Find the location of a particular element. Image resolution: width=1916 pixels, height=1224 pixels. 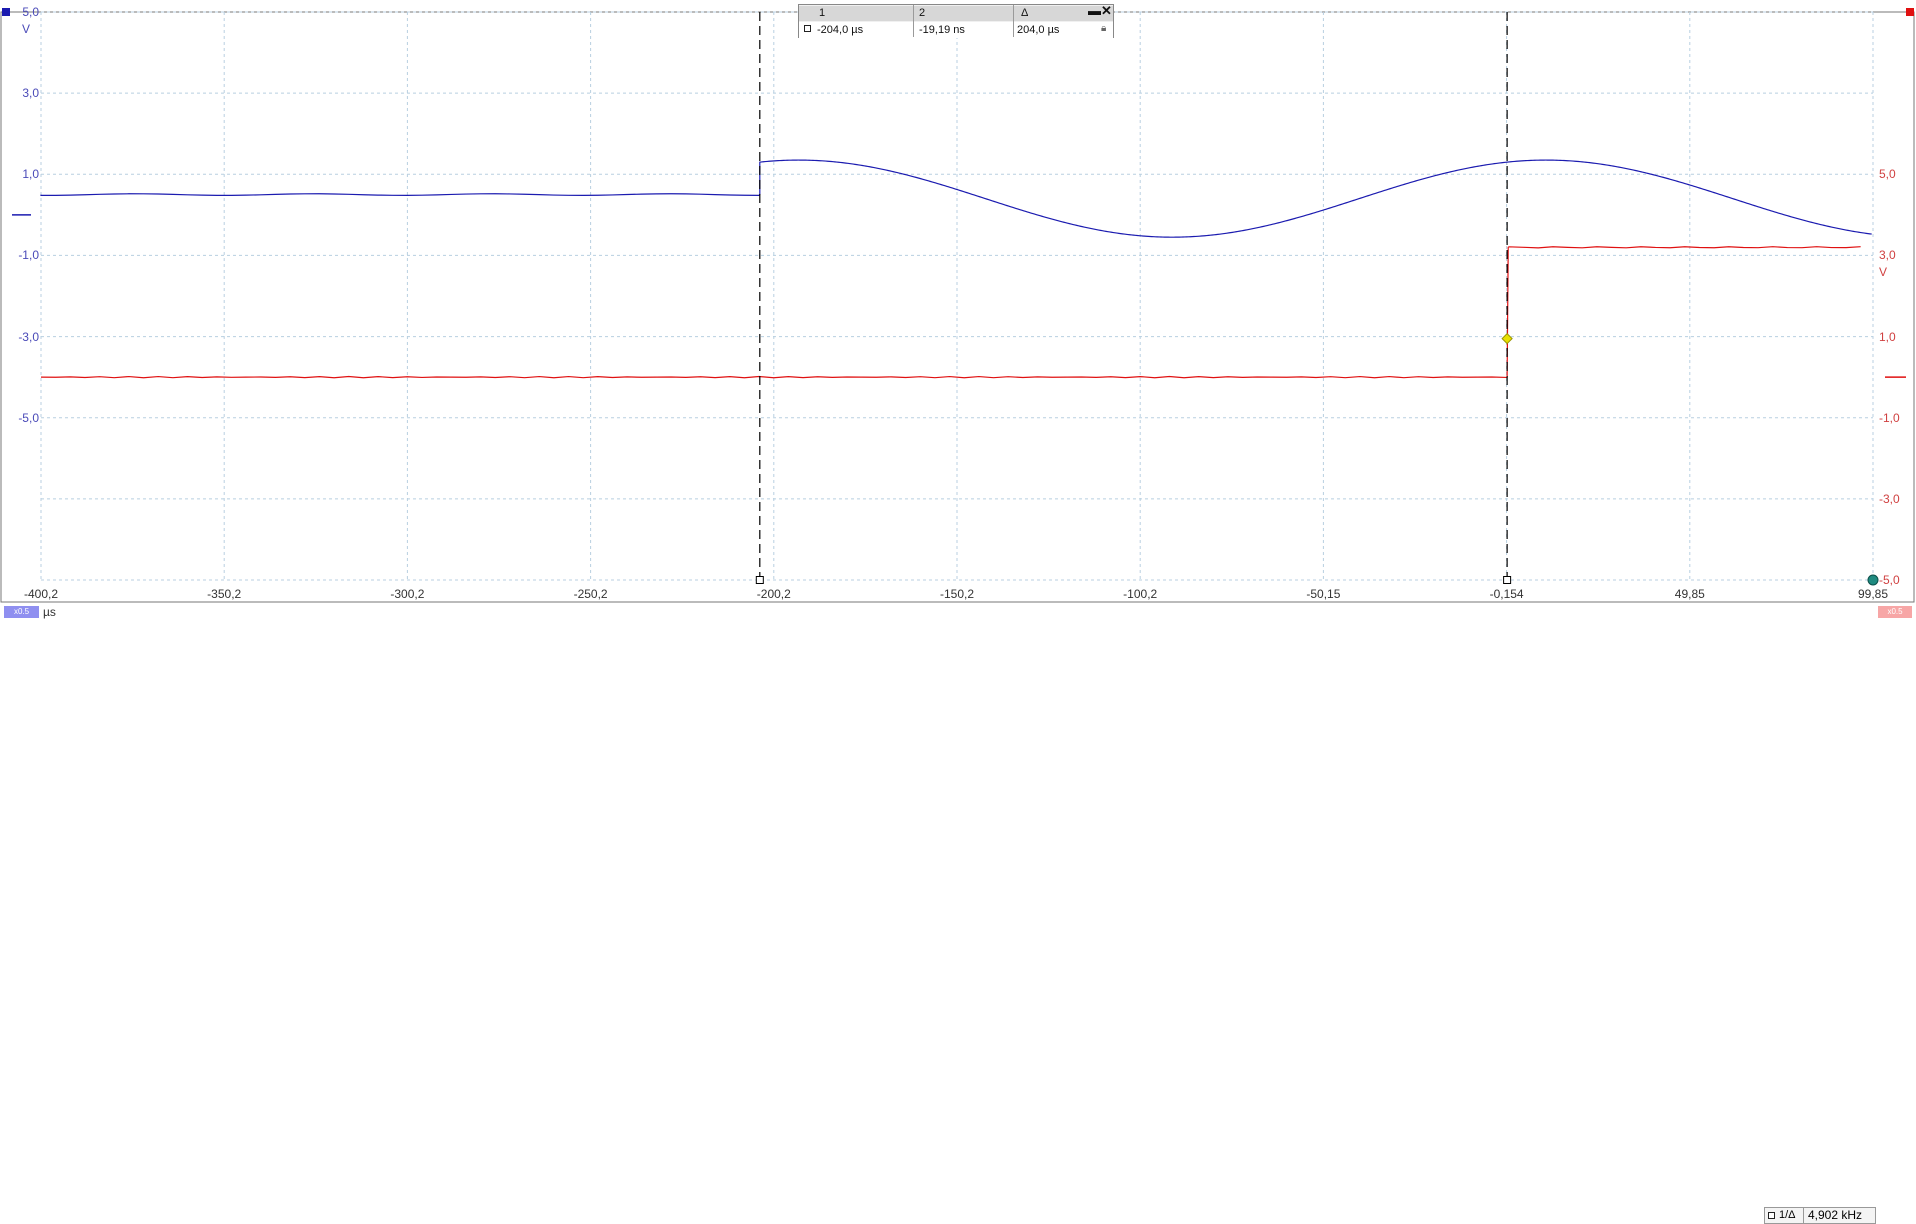

x-tick-label: 49,85 is located at coordinates (1689, 594).